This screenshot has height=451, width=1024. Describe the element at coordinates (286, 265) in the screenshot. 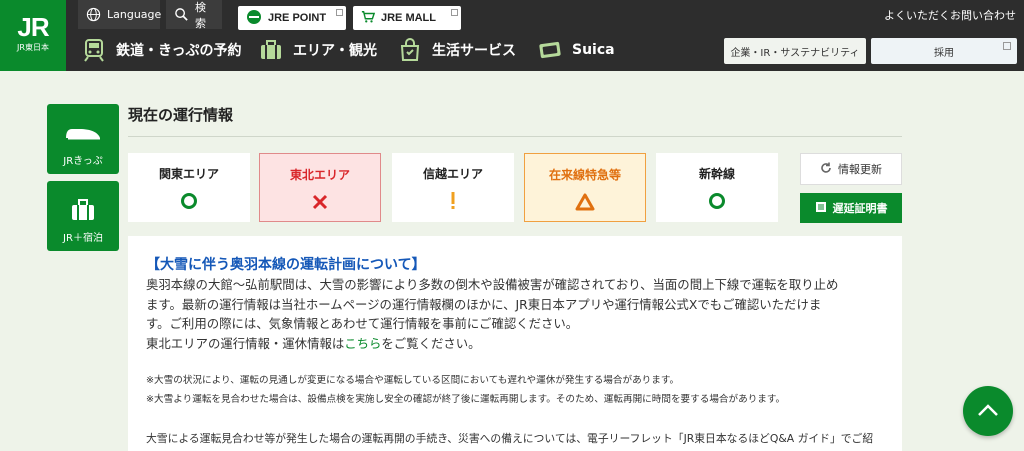

I see `notice-title: 【大雪に伴う奥羽本線の運転計画について】` at that location.